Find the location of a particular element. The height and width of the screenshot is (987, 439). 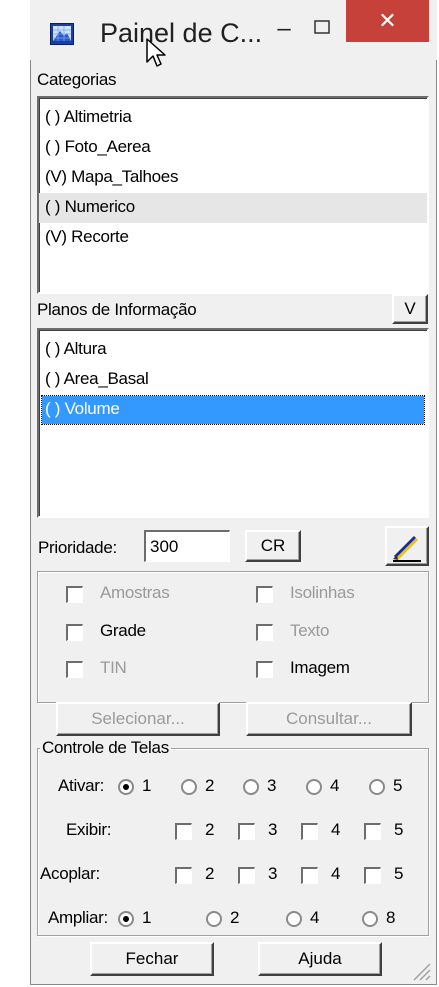

edit-button is located at coordinates (407, 546).